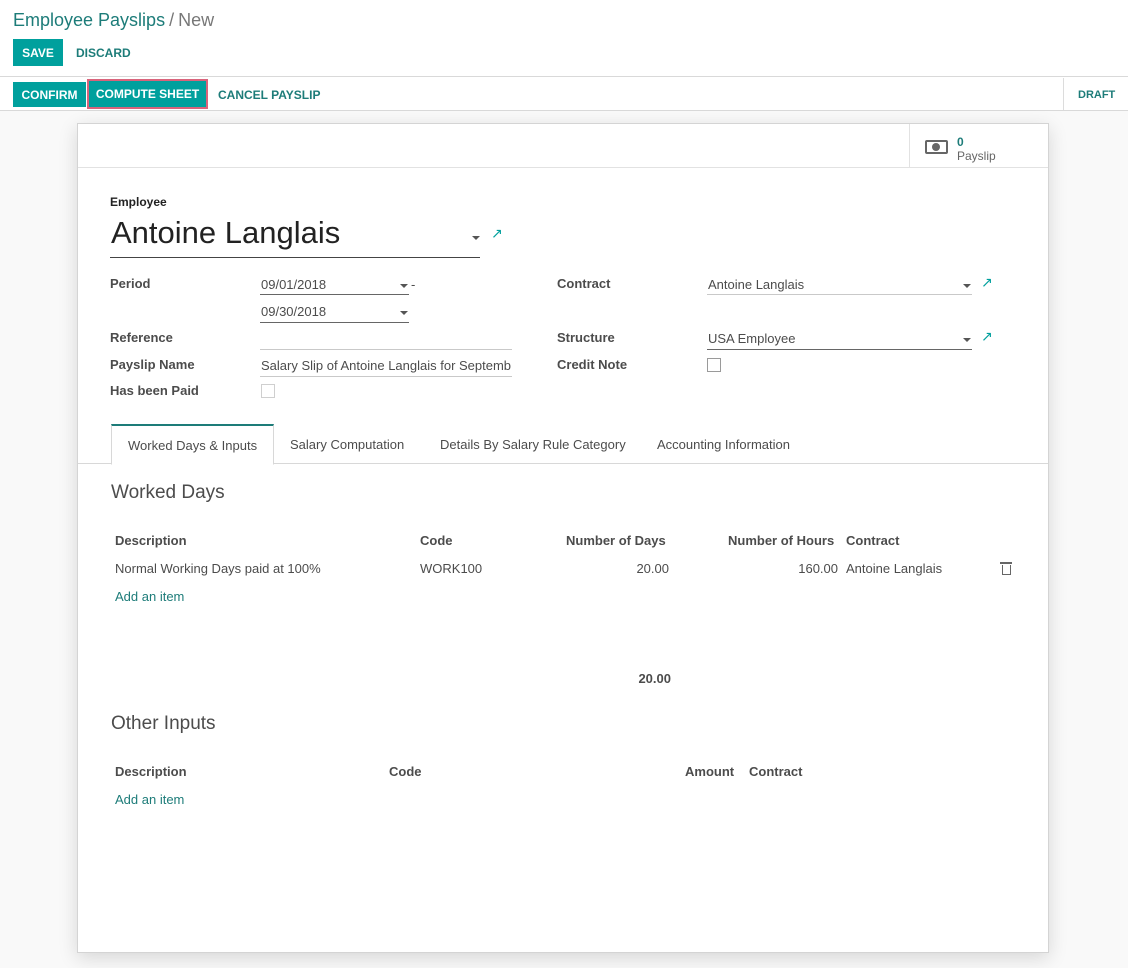 The image size is (1128, 968). What do you see at coordinates (710, 771) in the screenshot?
I see `column-header-amount: Amount` at bounding box center [710, 771].